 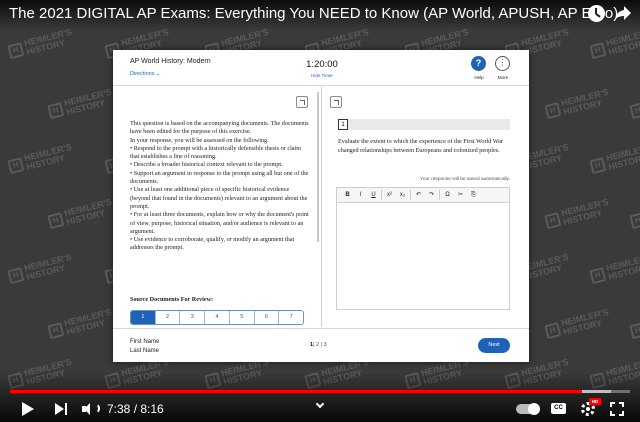 What do you see at coordinates (168, 317) in the screenshot?
I see `document-tab-2: 2` at bounding box center [168, 317].